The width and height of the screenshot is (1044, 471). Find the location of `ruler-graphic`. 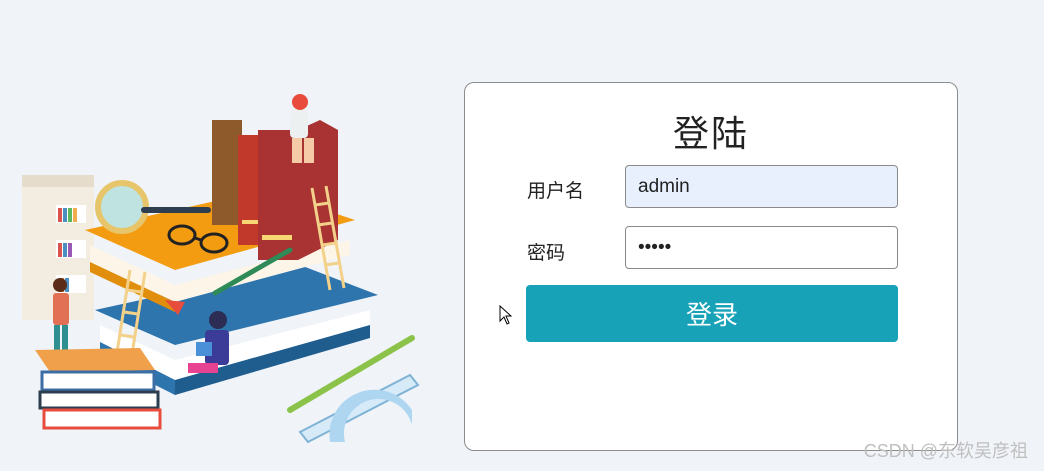

ruler-graphic is located at coordinates (359, 408).